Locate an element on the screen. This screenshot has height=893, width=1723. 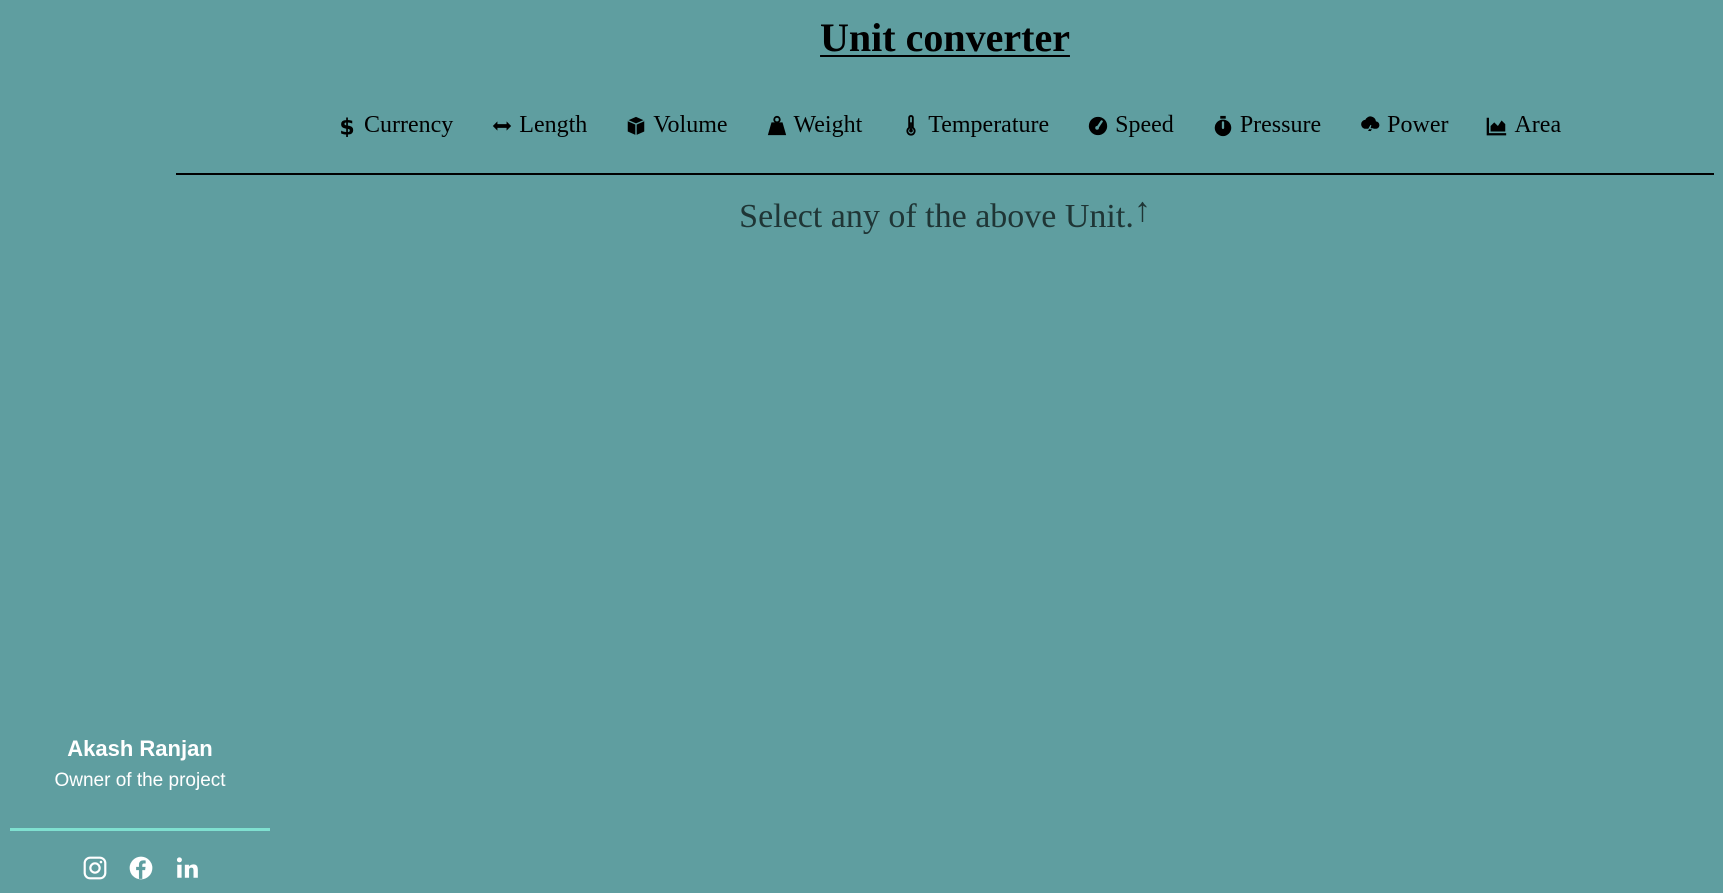
nav-item-label: Weight is located at coordinates (828, 125).